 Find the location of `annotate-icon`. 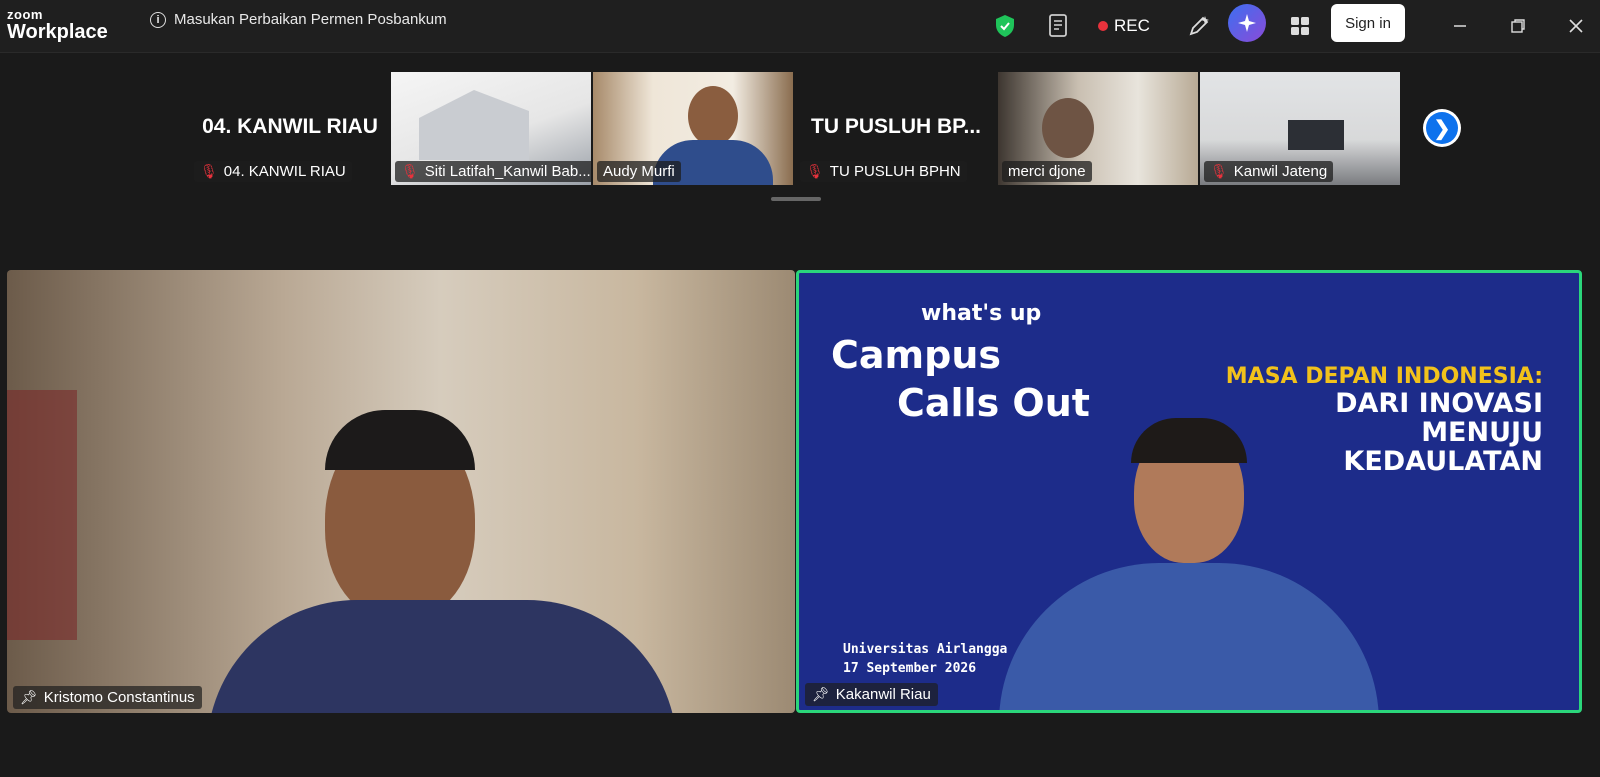

annotate-icon is located at coordinates (1199, 26).